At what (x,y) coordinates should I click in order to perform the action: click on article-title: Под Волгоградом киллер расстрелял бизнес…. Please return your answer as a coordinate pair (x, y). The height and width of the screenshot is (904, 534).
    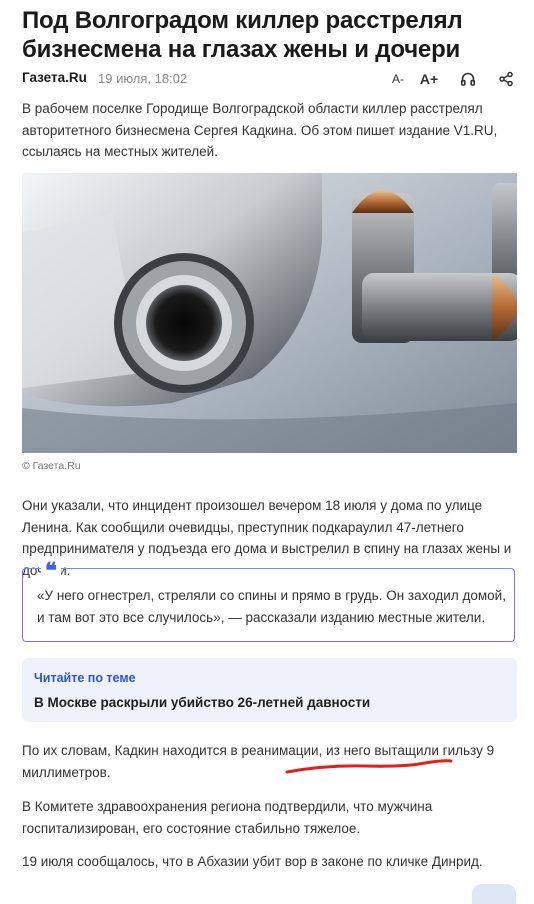
    Looking at the image, I should click on (242, 35).